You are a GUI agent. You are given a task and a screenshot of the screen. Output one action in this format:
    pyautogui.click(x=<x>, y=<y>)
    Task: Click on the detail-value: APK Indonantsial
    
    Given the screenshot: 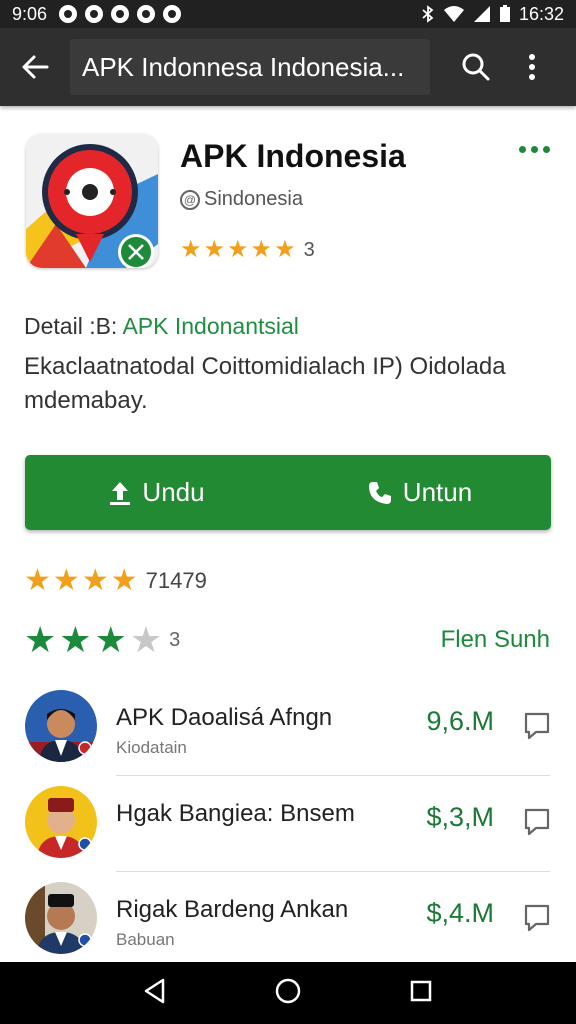 What is the action you would take?
    pyautogui.click(x=210, y=326)
    